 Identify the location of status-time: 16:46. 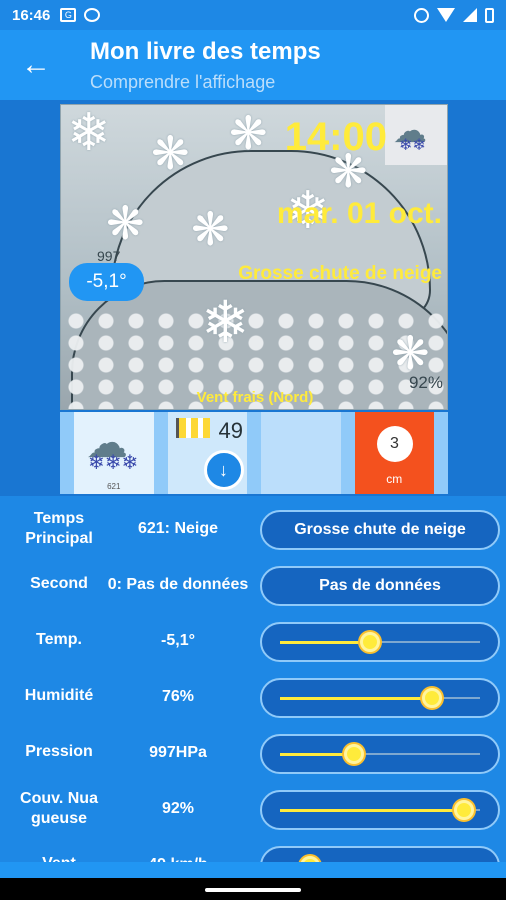
(31, 15).